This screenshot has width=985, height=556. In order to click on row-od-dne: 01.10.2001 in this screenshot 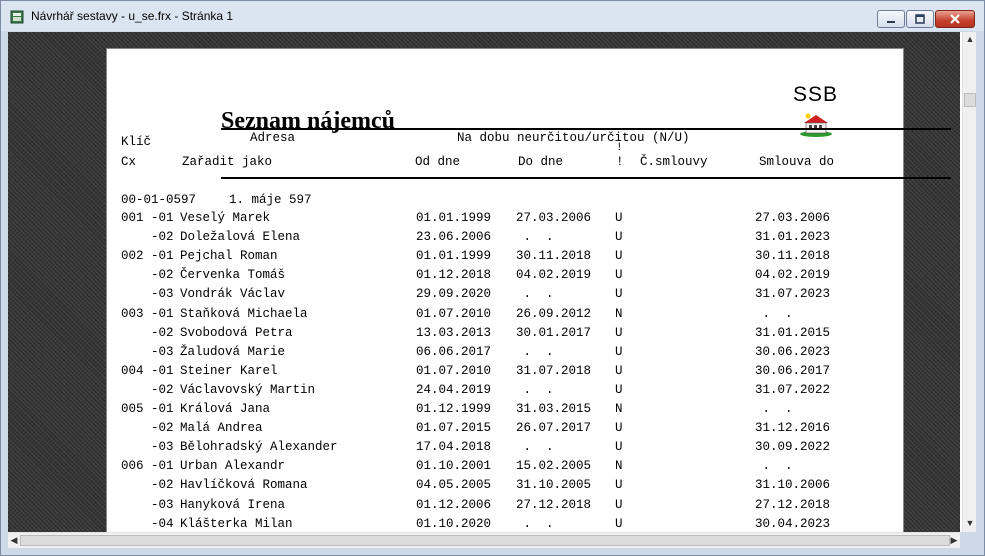, I will do `click(454, 466)`.